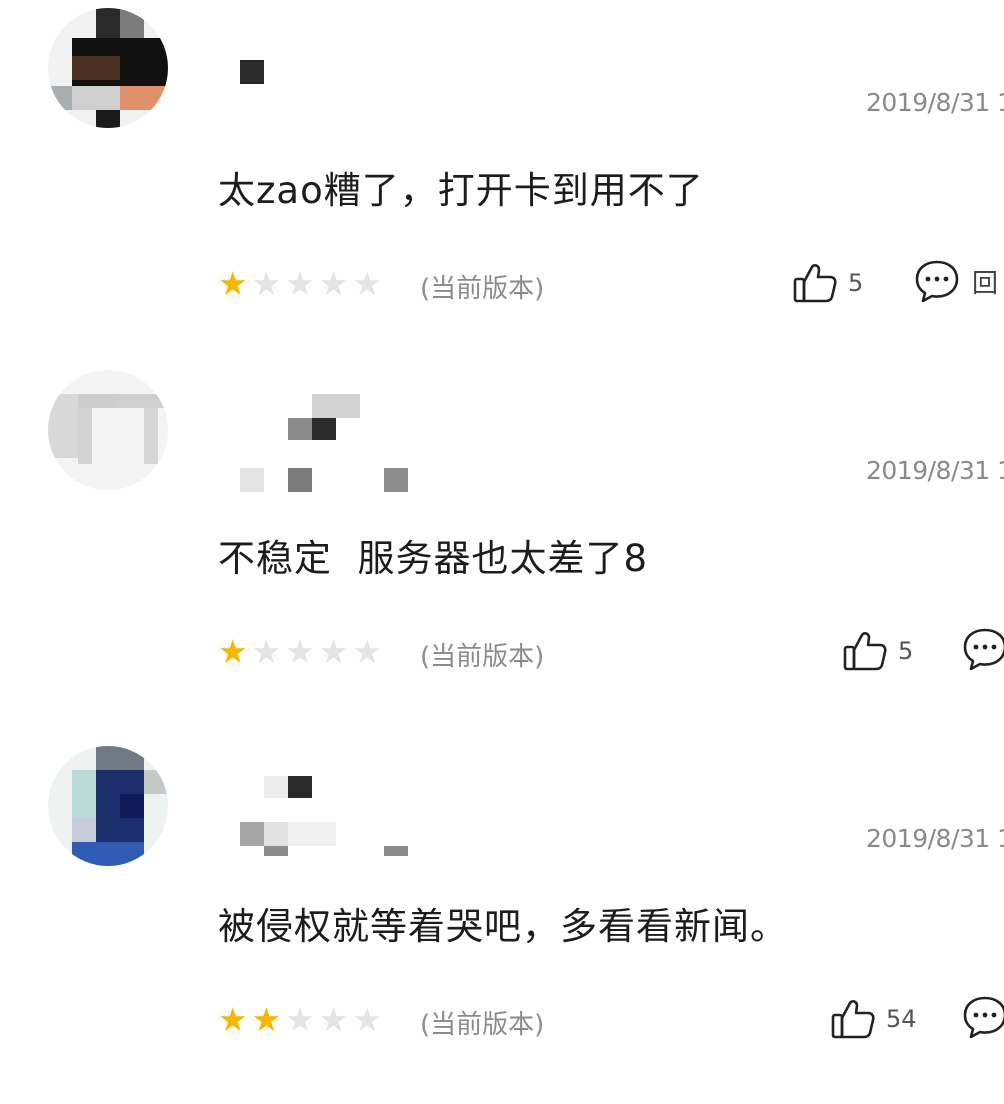  I want to click on like-count: 54, so click(901, 1019).